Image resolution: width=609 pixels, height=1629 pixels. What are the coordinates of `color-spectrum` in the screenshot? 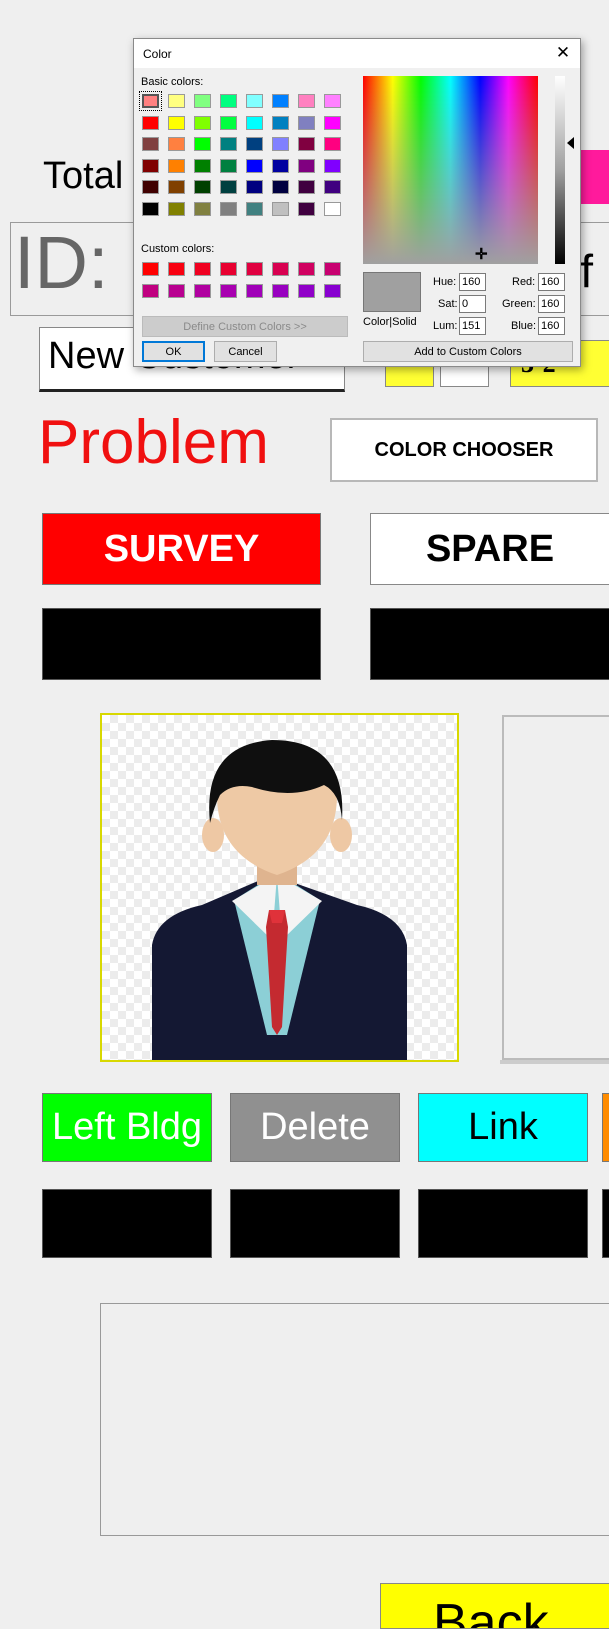 It's located at (450, 170).